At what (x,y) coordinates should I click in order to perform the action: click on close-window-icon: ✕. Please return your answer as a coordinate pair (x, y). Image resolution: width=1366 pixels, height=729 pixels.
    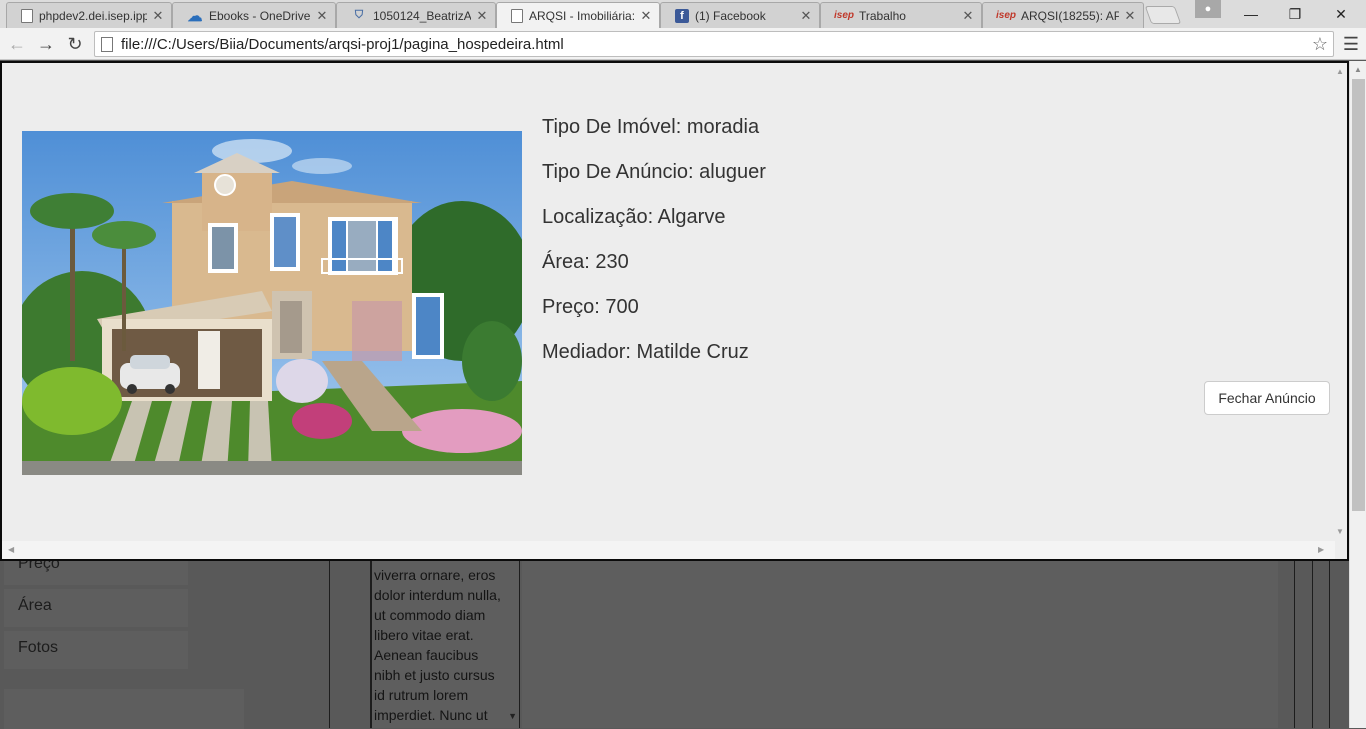
    Looking at the image, I should click on (1341, 14).